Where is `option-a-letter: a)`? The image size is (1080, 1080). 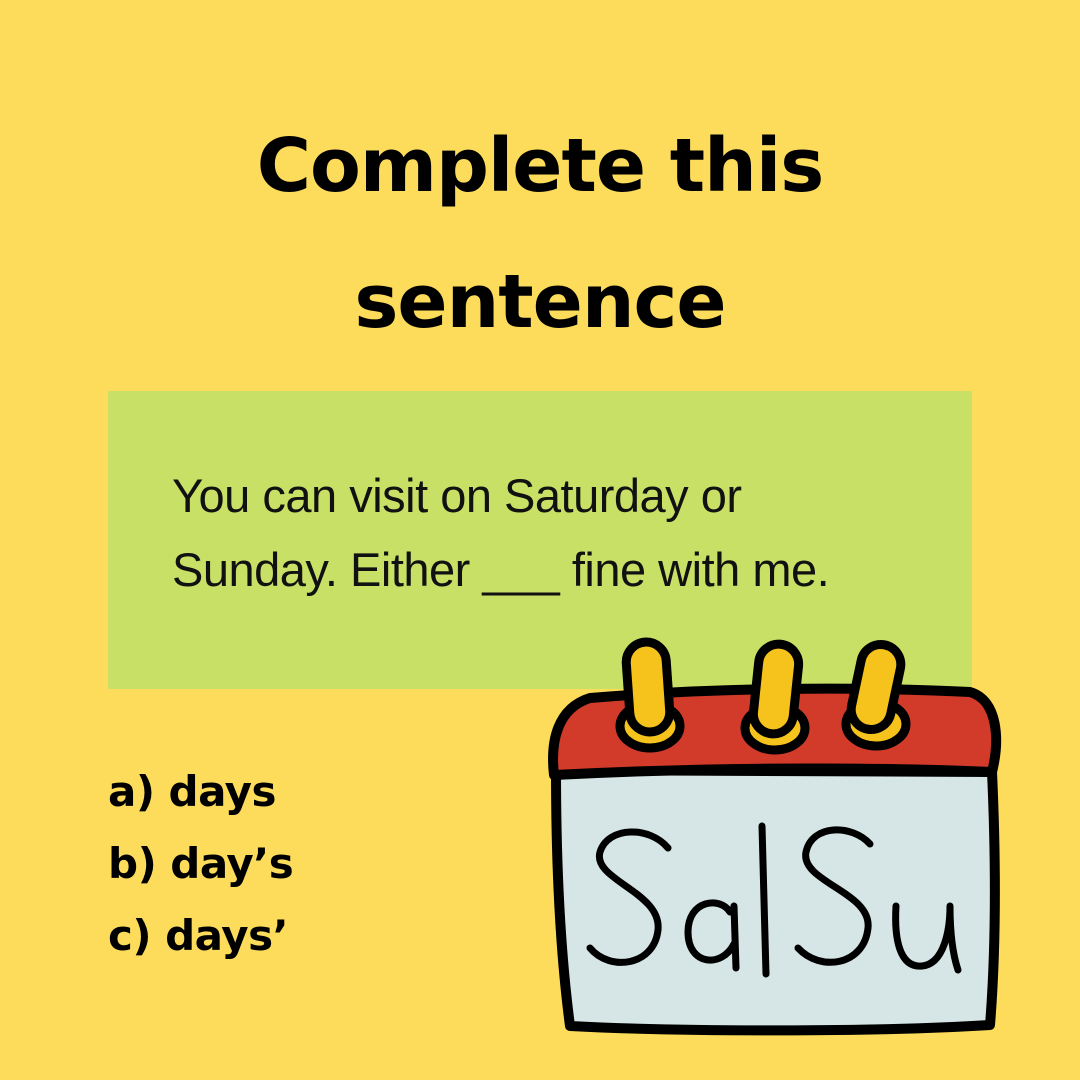
option-a-letter: a) is located at coordinates (131, 791).